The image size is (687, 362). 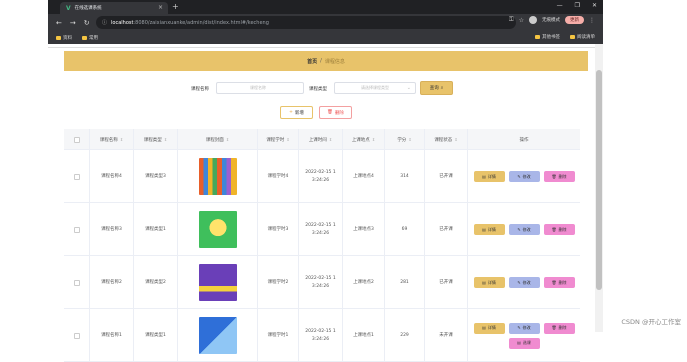 I want to click on minimize-icon: —, so click(x=560, y=5).